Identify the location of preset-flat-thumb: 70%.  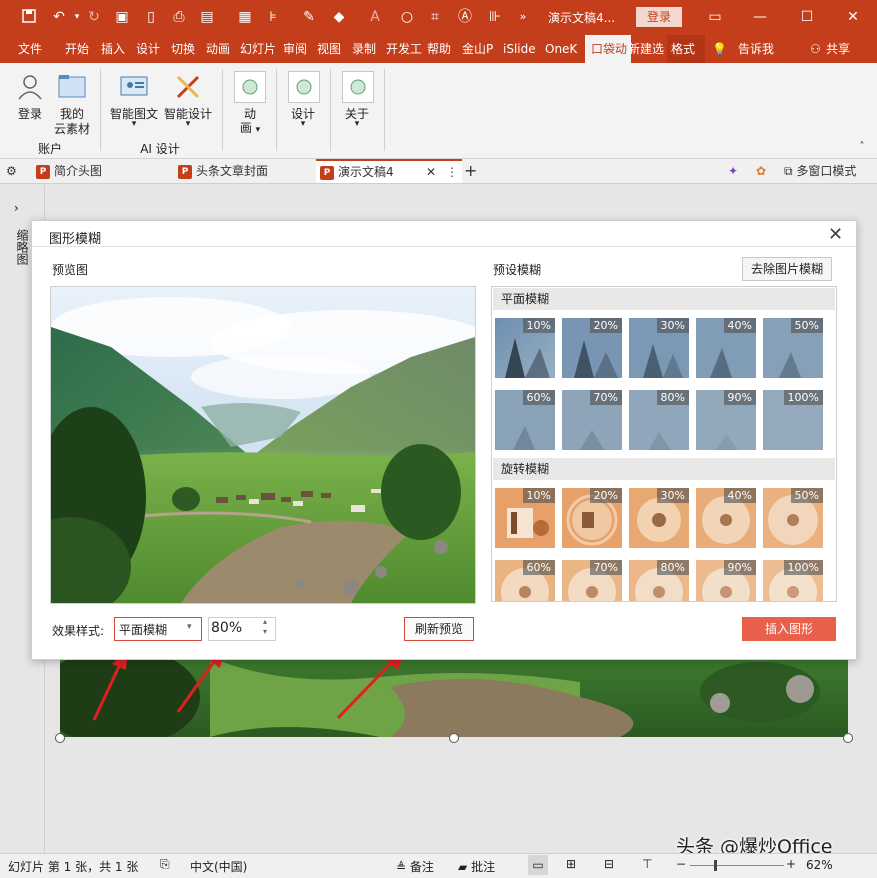
(592, 420).